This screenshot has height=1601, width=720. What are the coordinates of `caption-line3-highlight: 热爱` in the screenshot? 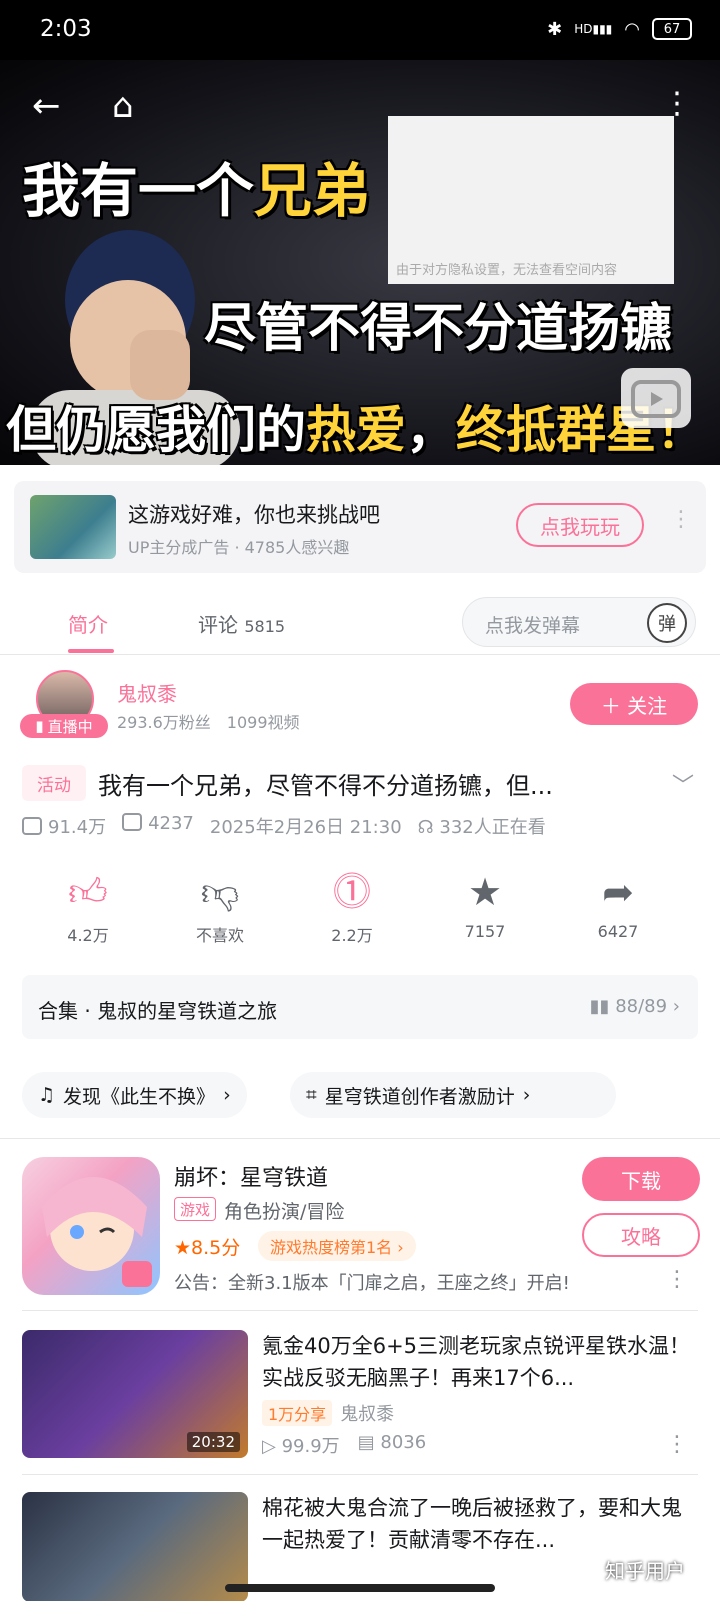 It's located at (356, 430).